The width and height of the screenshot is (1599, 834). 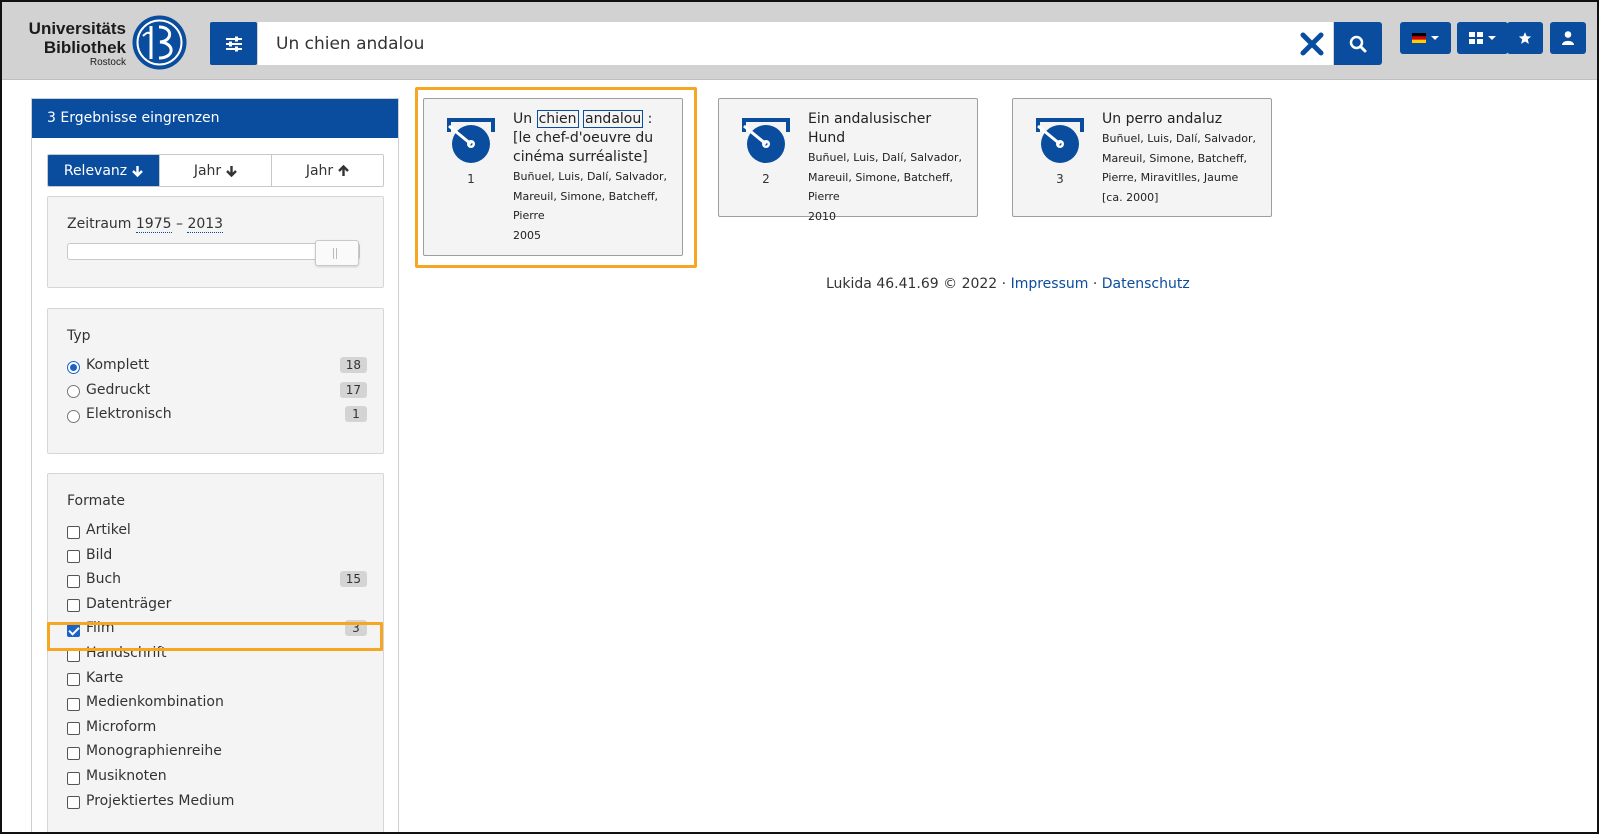 What do you see at coordinates (217, 776) in the screenshot?
I see `format-option-10: Musiknoten` at bounding box center [217, 776].